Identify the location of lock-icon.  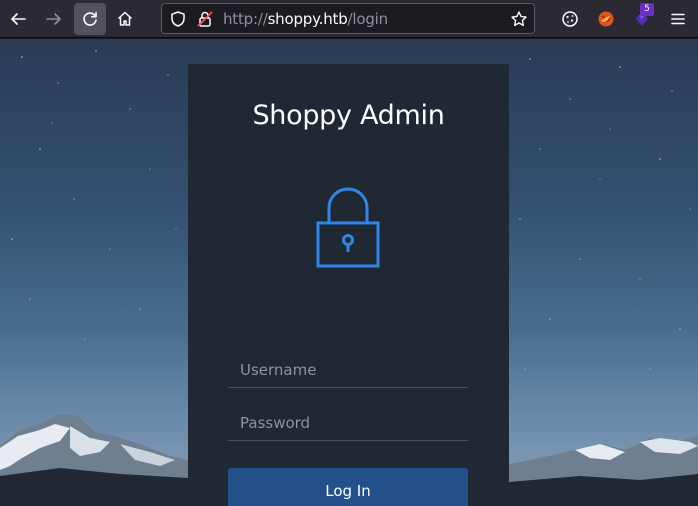
(348, 227).